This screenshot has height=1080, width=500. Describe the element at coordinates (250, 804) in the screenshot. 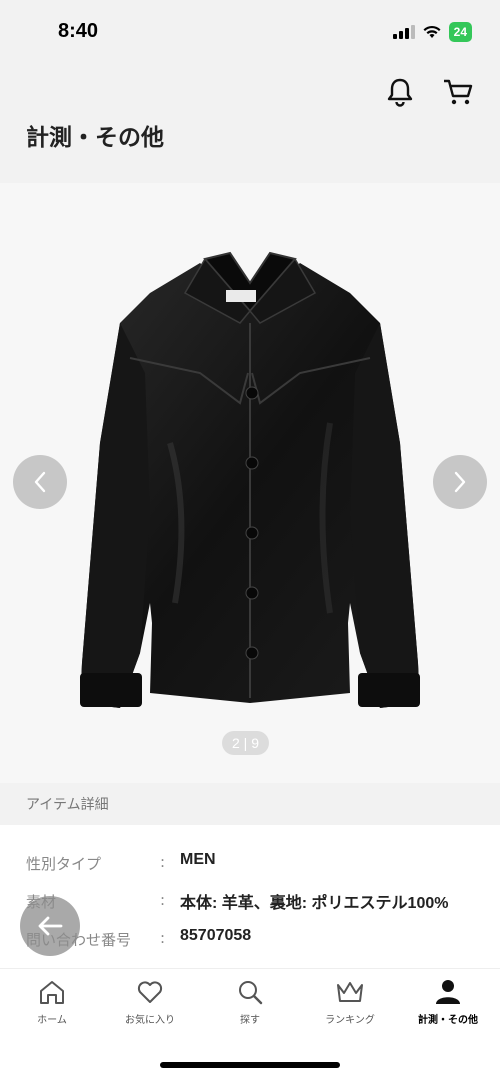

I see `section-header: アイテム詳細` at that location.